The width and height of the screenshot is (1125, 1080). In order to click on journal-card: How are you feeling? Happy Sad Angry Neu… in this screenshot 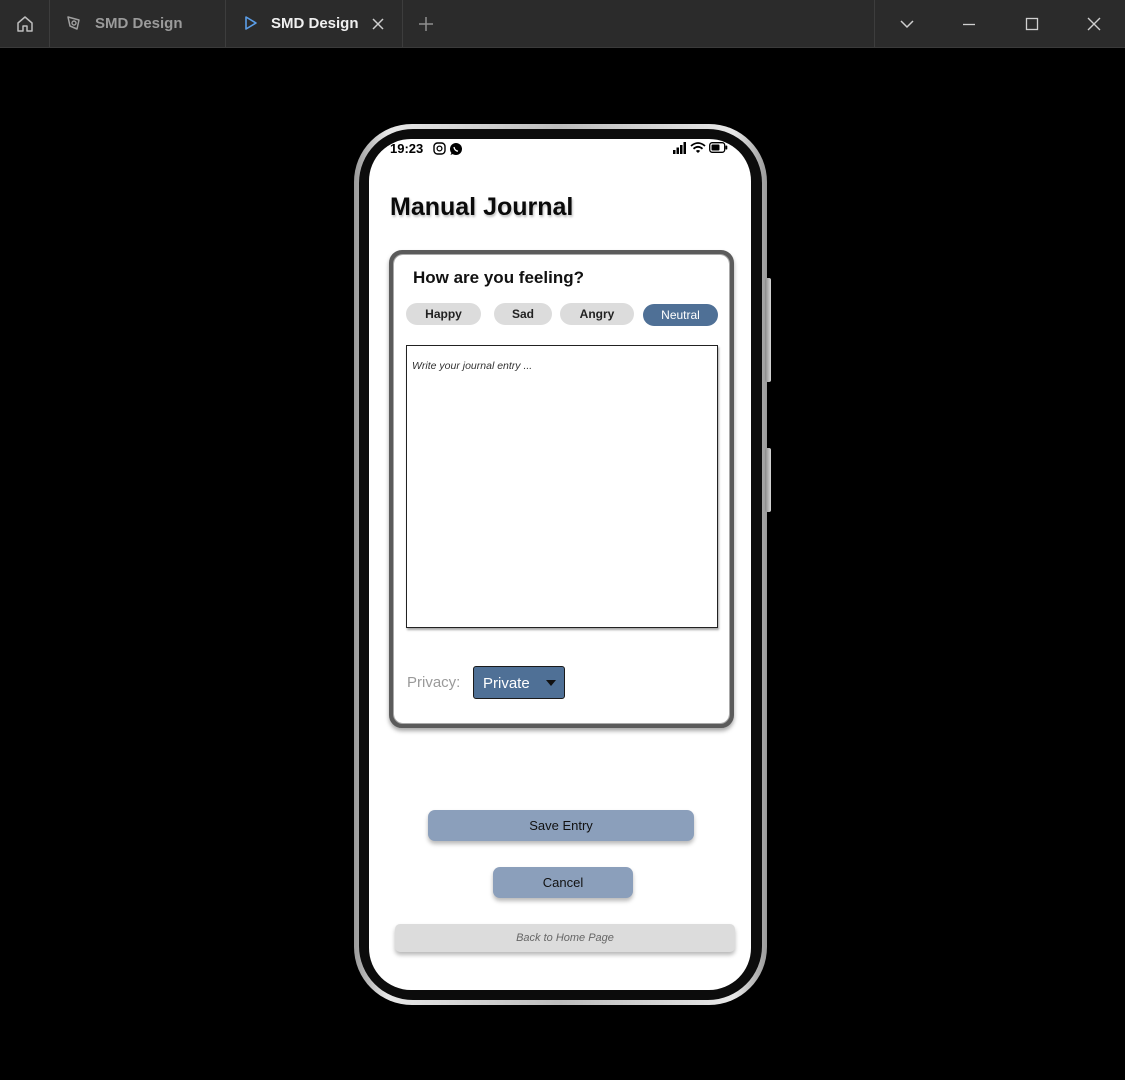, I will do `click(561, 489)`.